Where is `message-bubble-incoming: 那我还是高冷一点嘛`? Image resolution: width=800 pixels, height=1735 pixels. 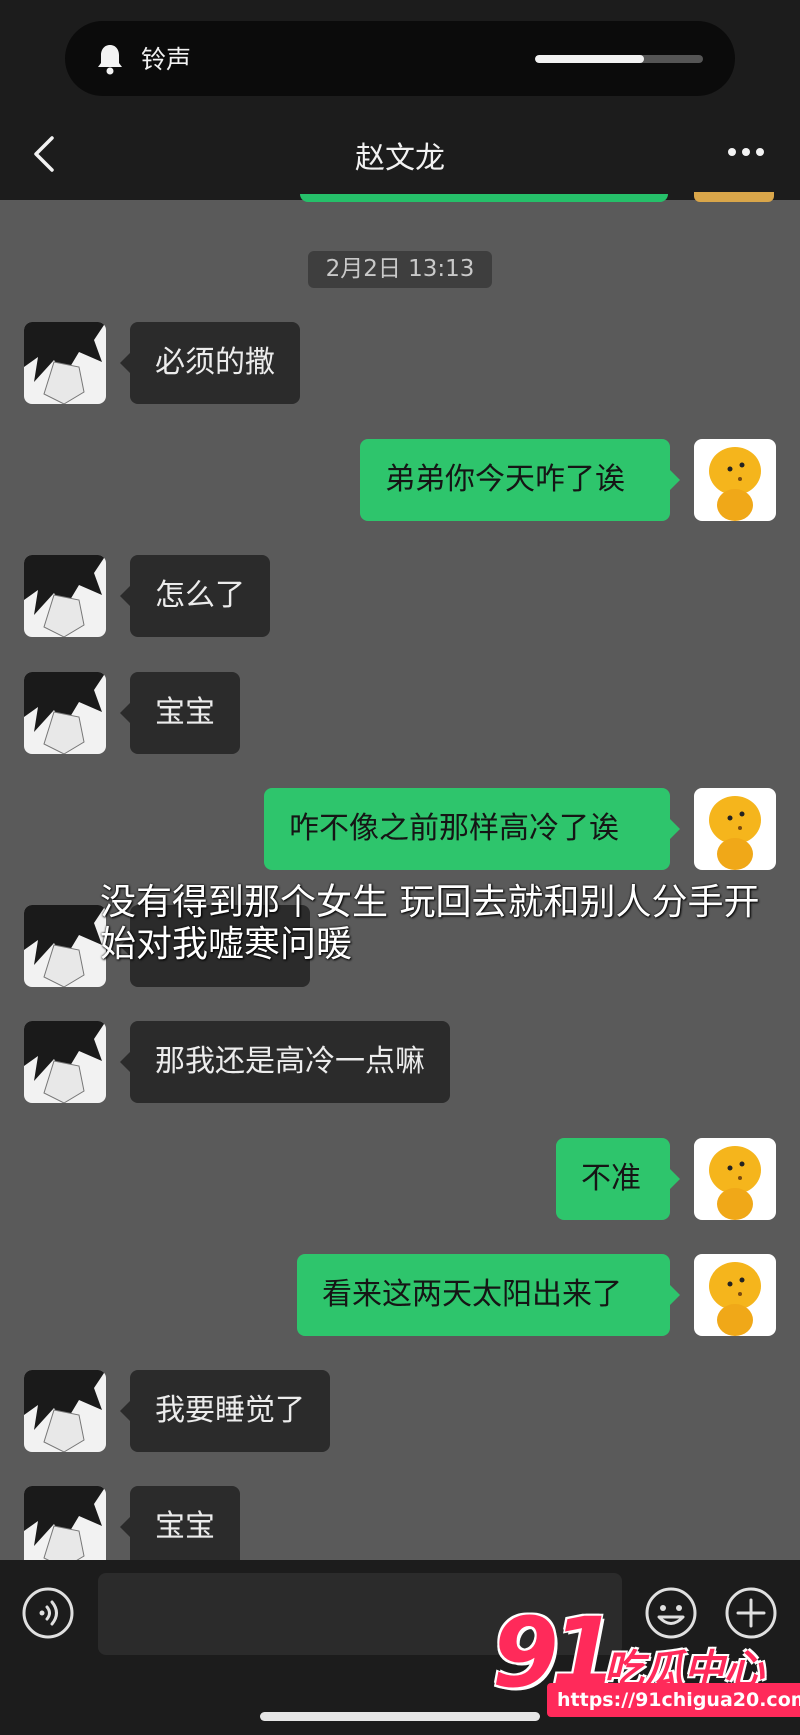 message-bubble-incoming: 那我还是高冷一点嘛 is located at coordinates (285, 1062).